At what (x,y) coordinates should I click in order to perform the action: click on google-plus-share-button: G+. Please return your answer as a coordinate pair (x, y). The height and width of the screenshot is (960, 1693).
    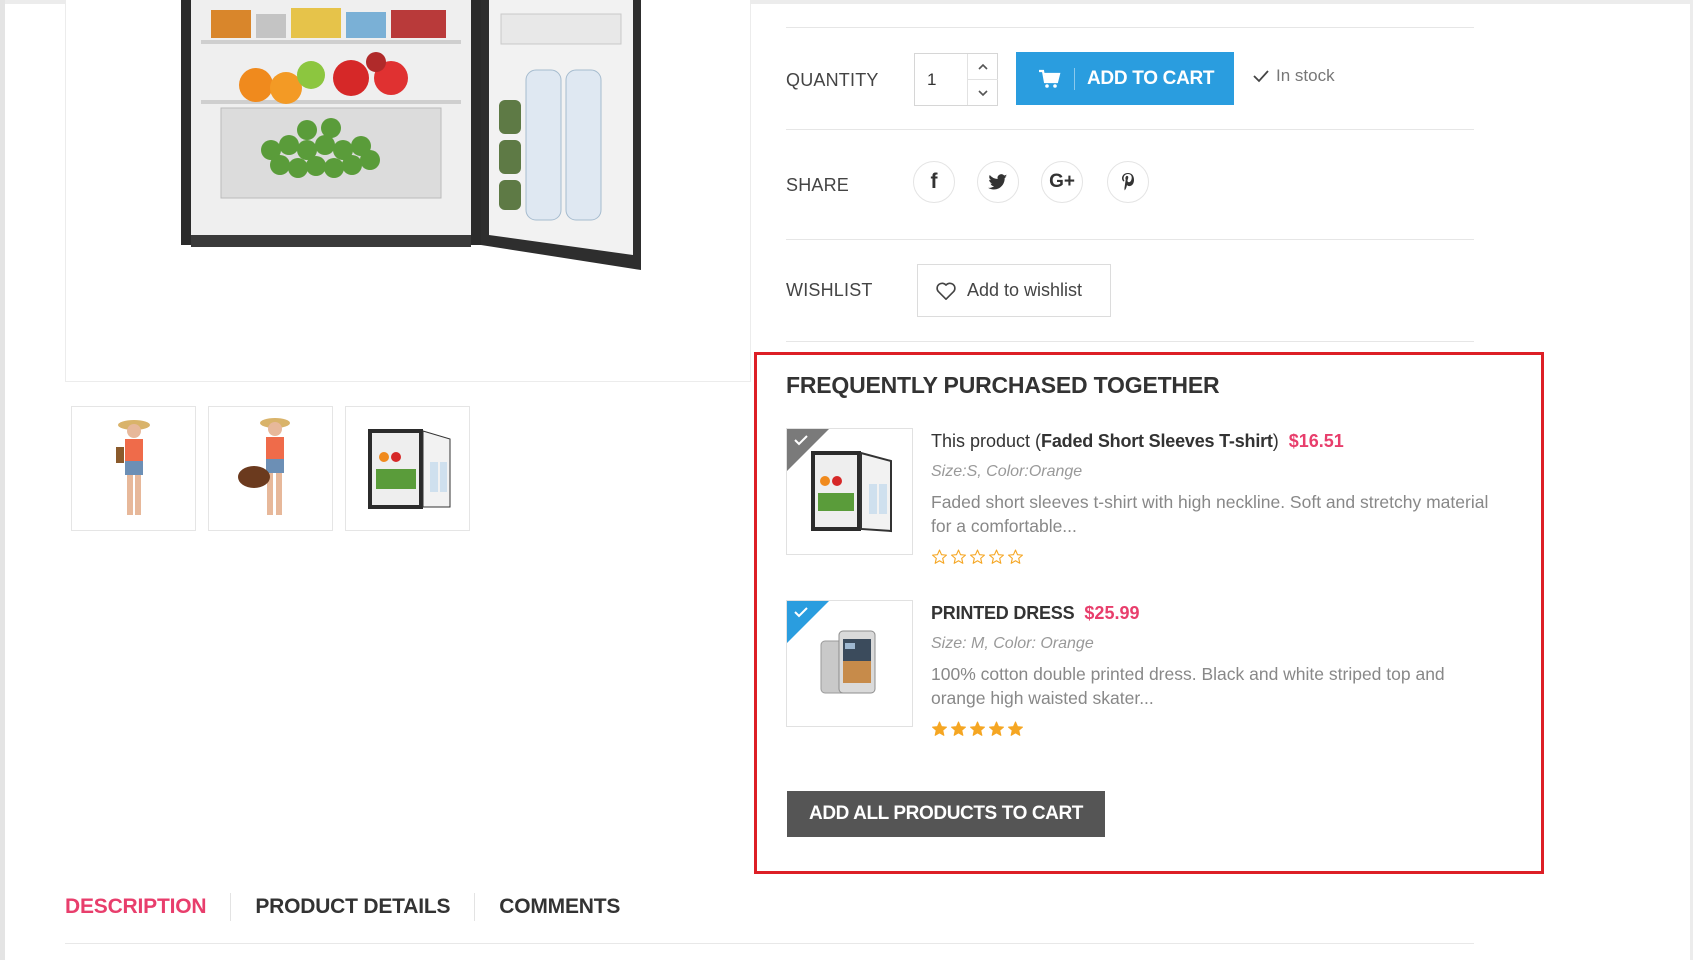
    Looking at the image, I should click on (1062, 182).